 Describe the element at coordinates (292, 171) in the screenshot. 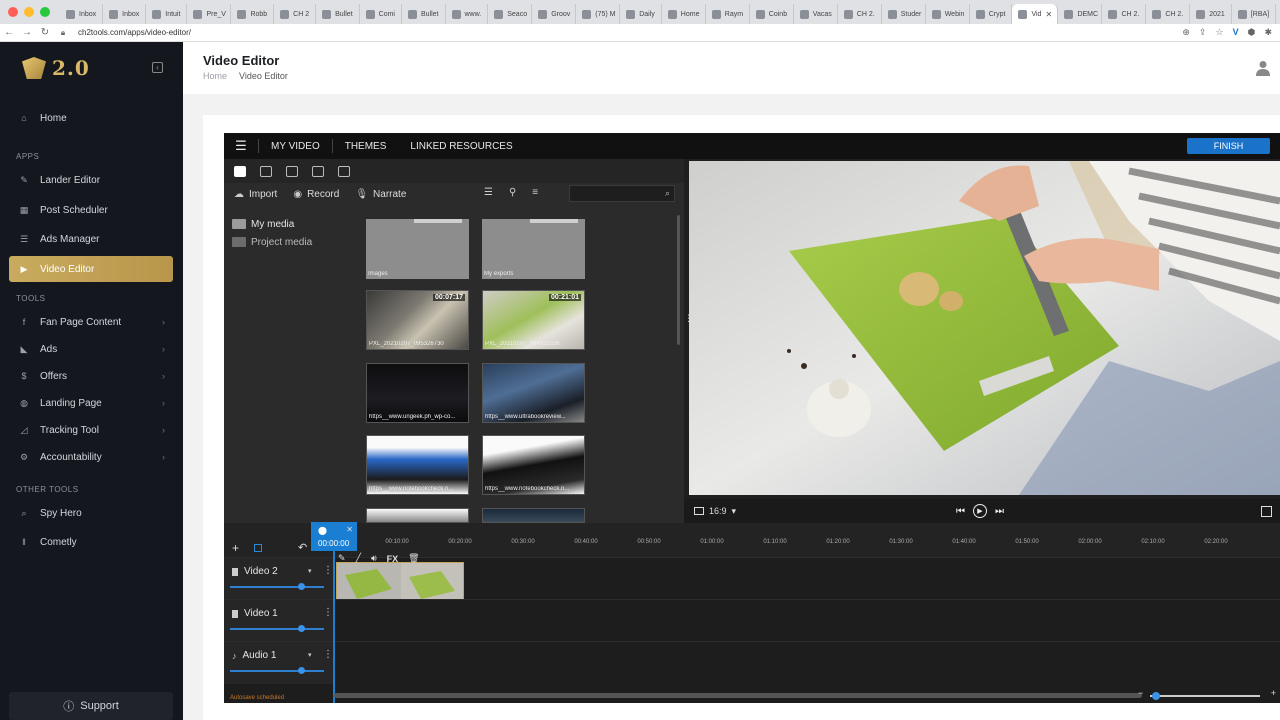

I see `video-library-icon` at that location.